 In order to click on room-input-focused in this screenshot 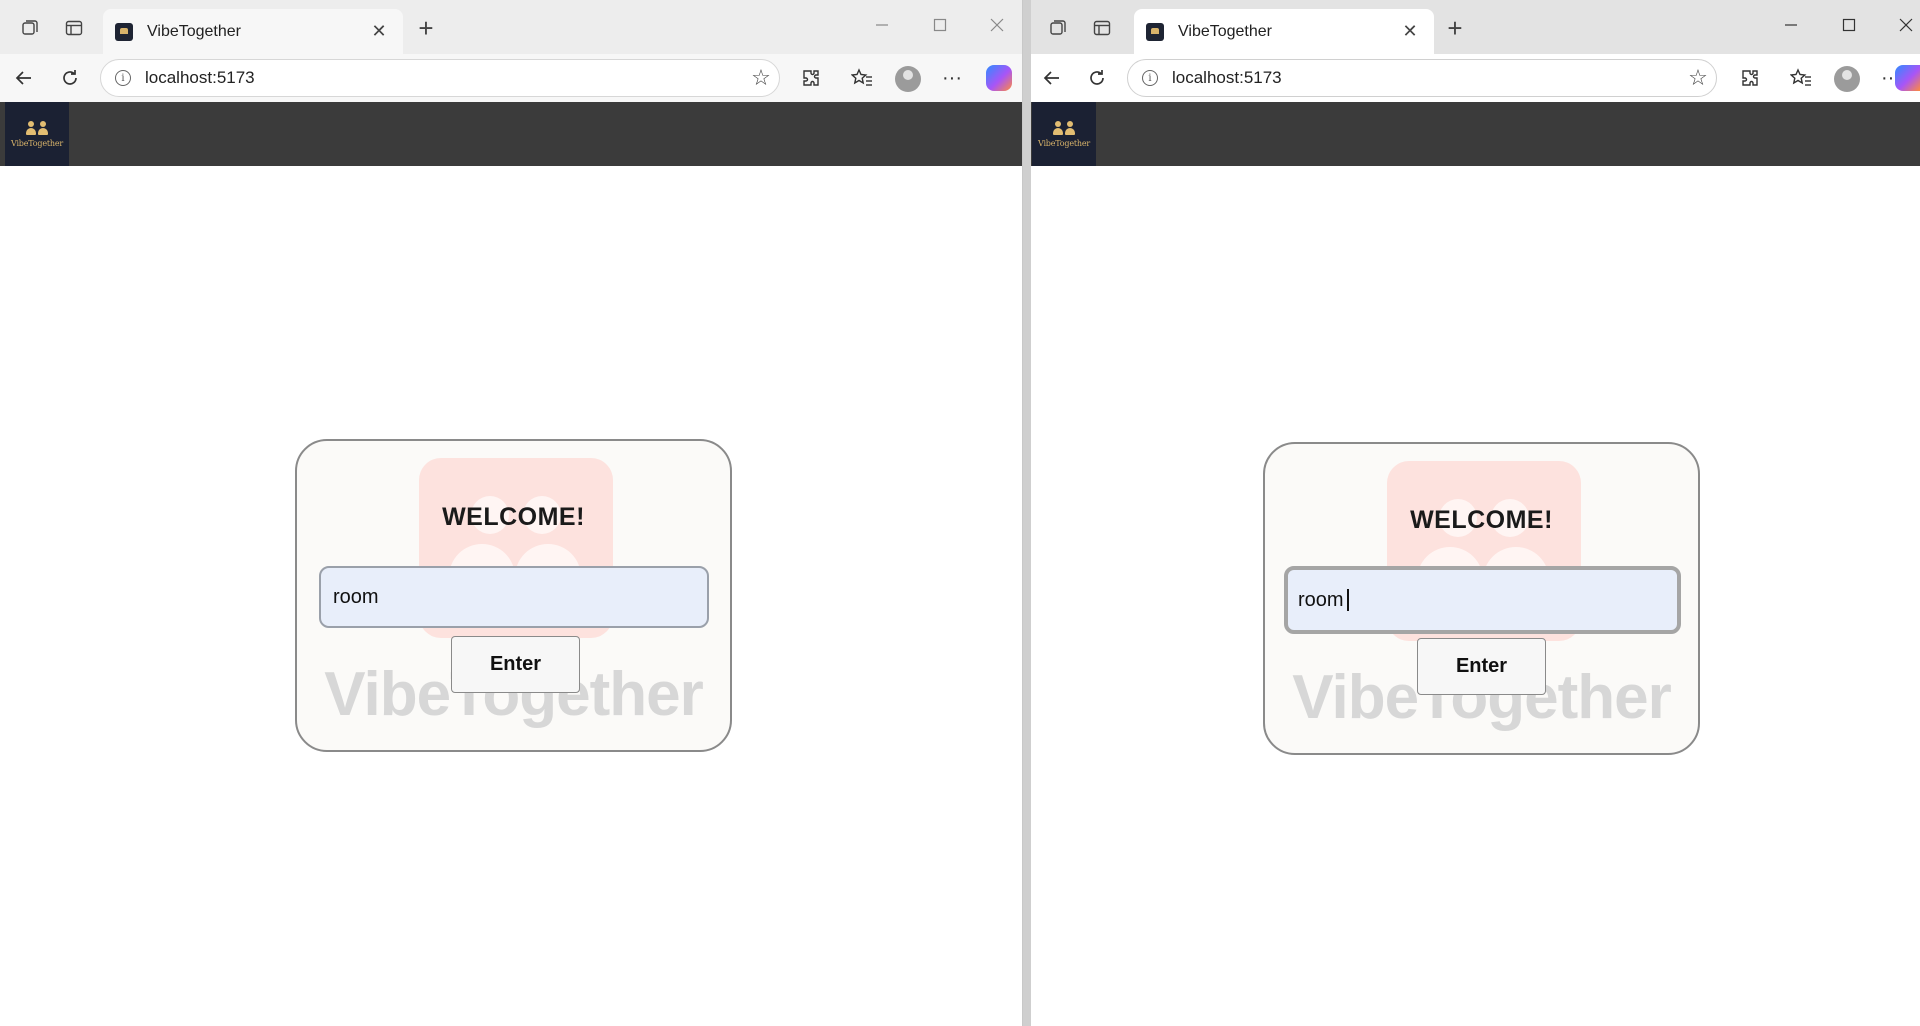, I will do `click(1482, 600)`.